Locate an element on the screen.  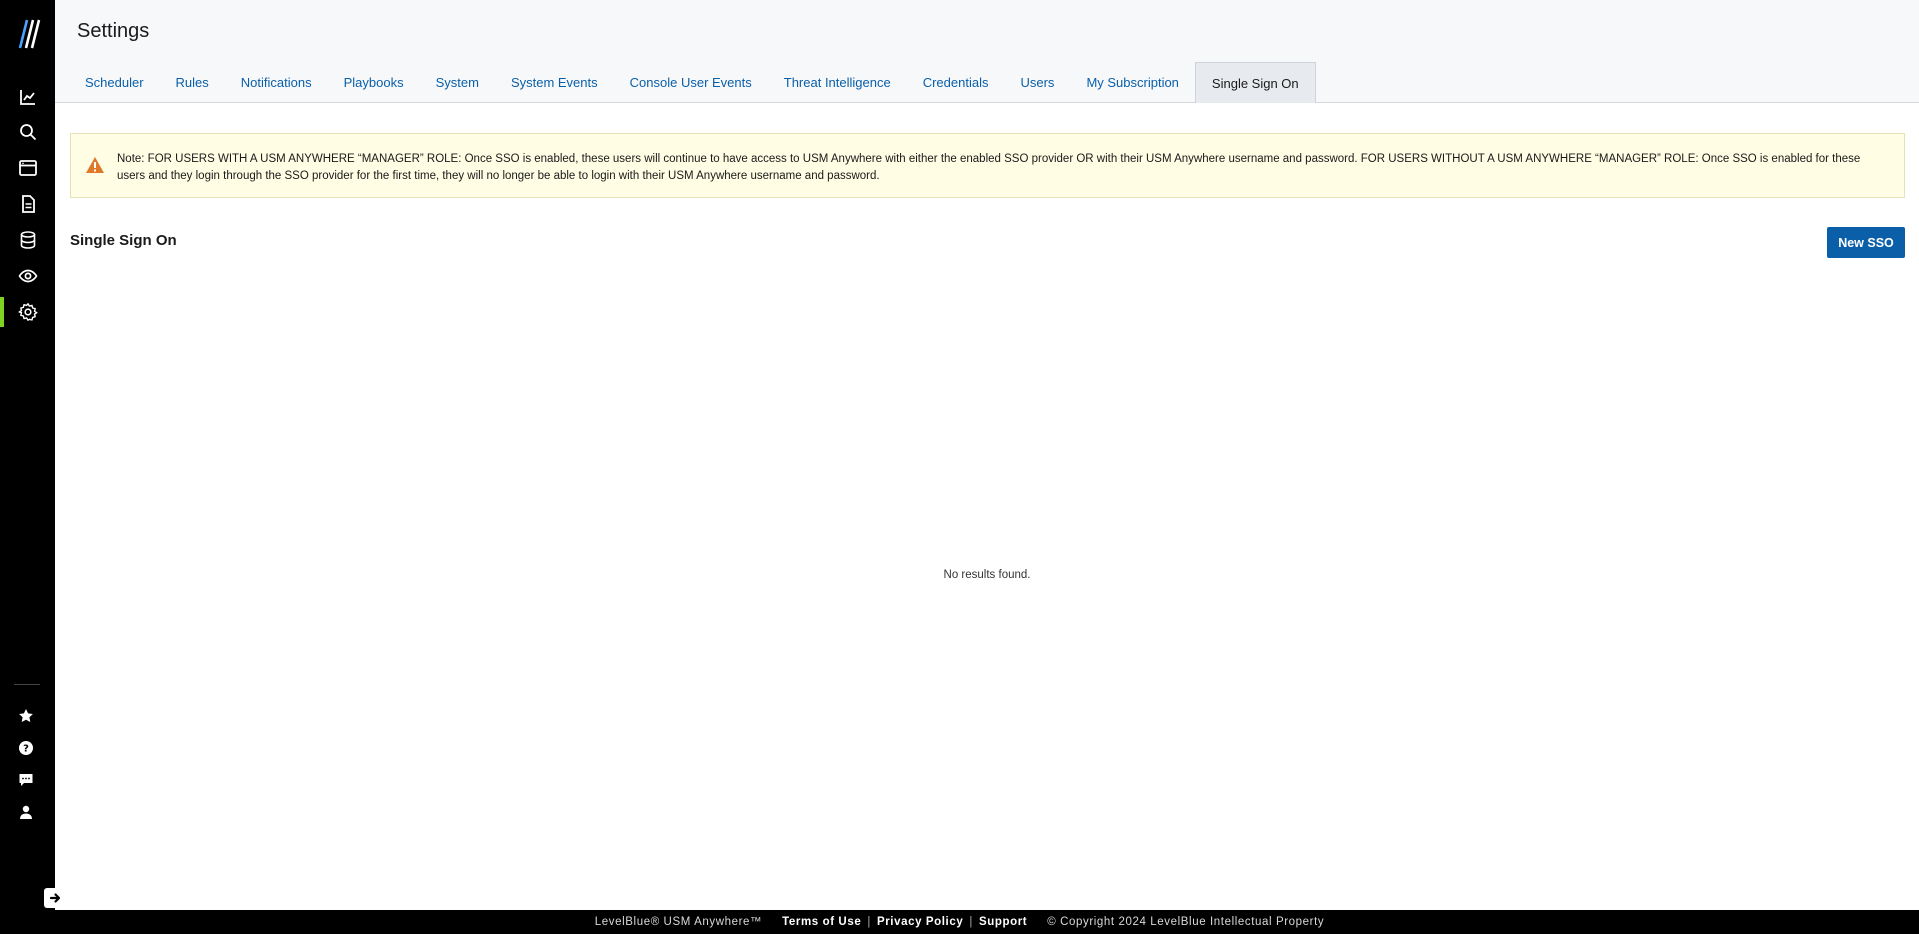
new-sso-button: New SSO is located at coordinates (1866, 242).